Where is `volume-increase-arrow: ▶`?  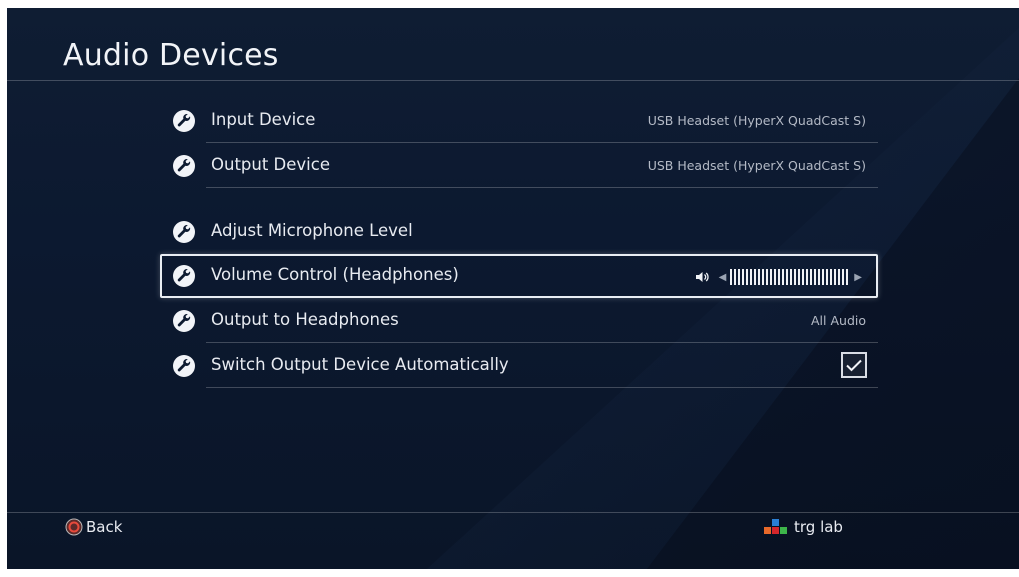 volume-increase-arrow: ▶ is located at coordinates (858, 277).